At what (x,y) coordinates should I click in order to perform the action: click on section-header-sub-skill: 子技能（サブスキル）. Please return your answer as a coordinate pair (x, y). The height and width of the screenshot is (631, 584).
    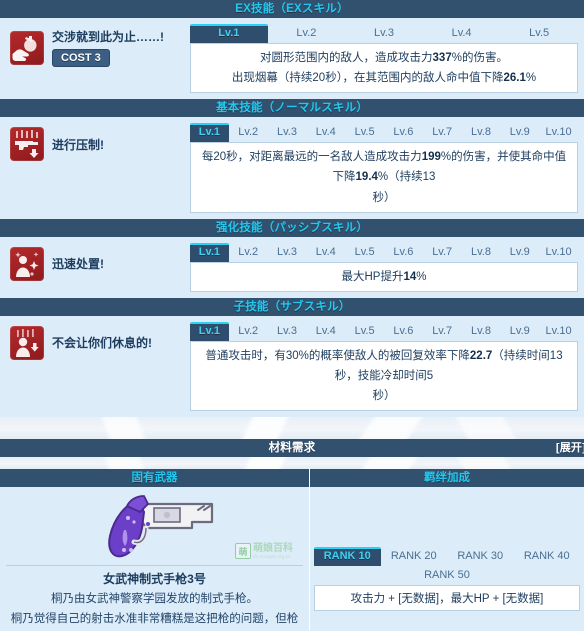
    Looking at the image, I should click on (292, 306).